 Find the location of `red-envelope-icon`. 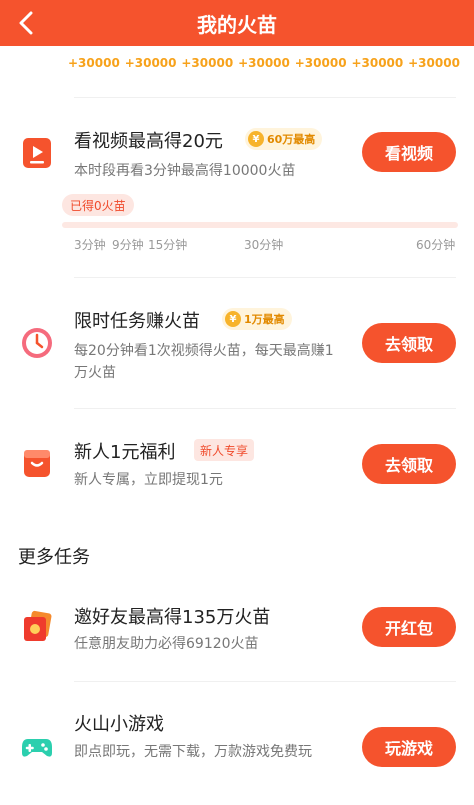

red-envelope-icon is located at coordinates (38, 625).